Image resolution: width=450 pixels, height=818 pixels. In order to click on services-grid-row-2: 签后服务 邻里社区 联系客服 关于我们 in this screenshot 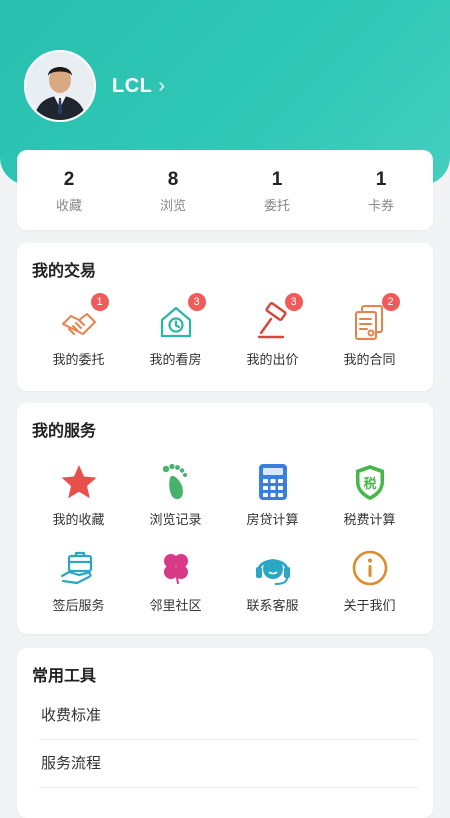, I will do `click(225, 581)`.